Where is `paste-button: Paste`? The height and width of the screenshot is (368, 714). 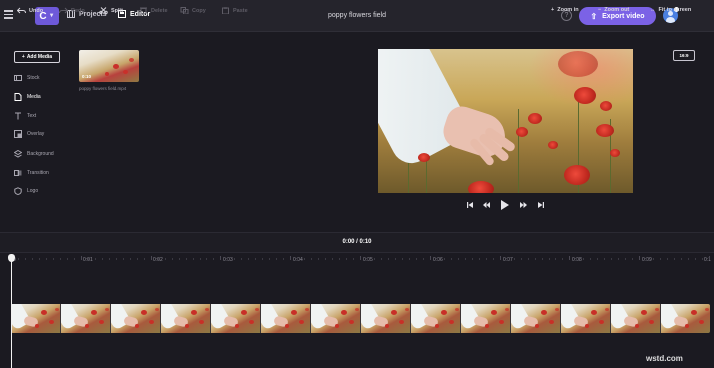 paste-button: Paste is located at coordinates (234, 10).